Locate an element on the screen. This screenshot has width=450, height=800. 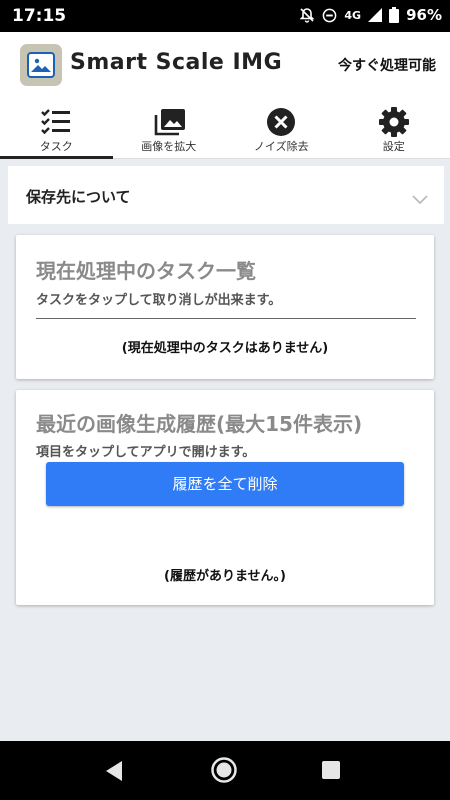
system-nav-bar is located at coordinates (225, 770).